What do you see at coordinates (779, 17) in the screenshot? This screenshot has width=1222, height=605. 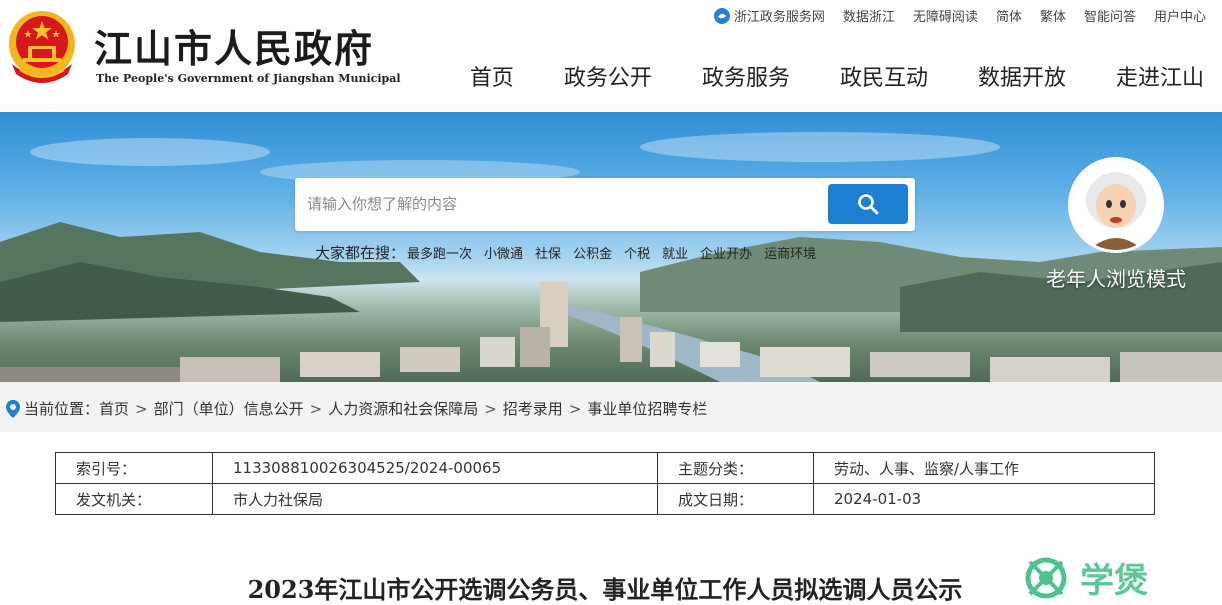 I see `top-link-label: 浙江政务服务网` at bounding box center [779, 17].